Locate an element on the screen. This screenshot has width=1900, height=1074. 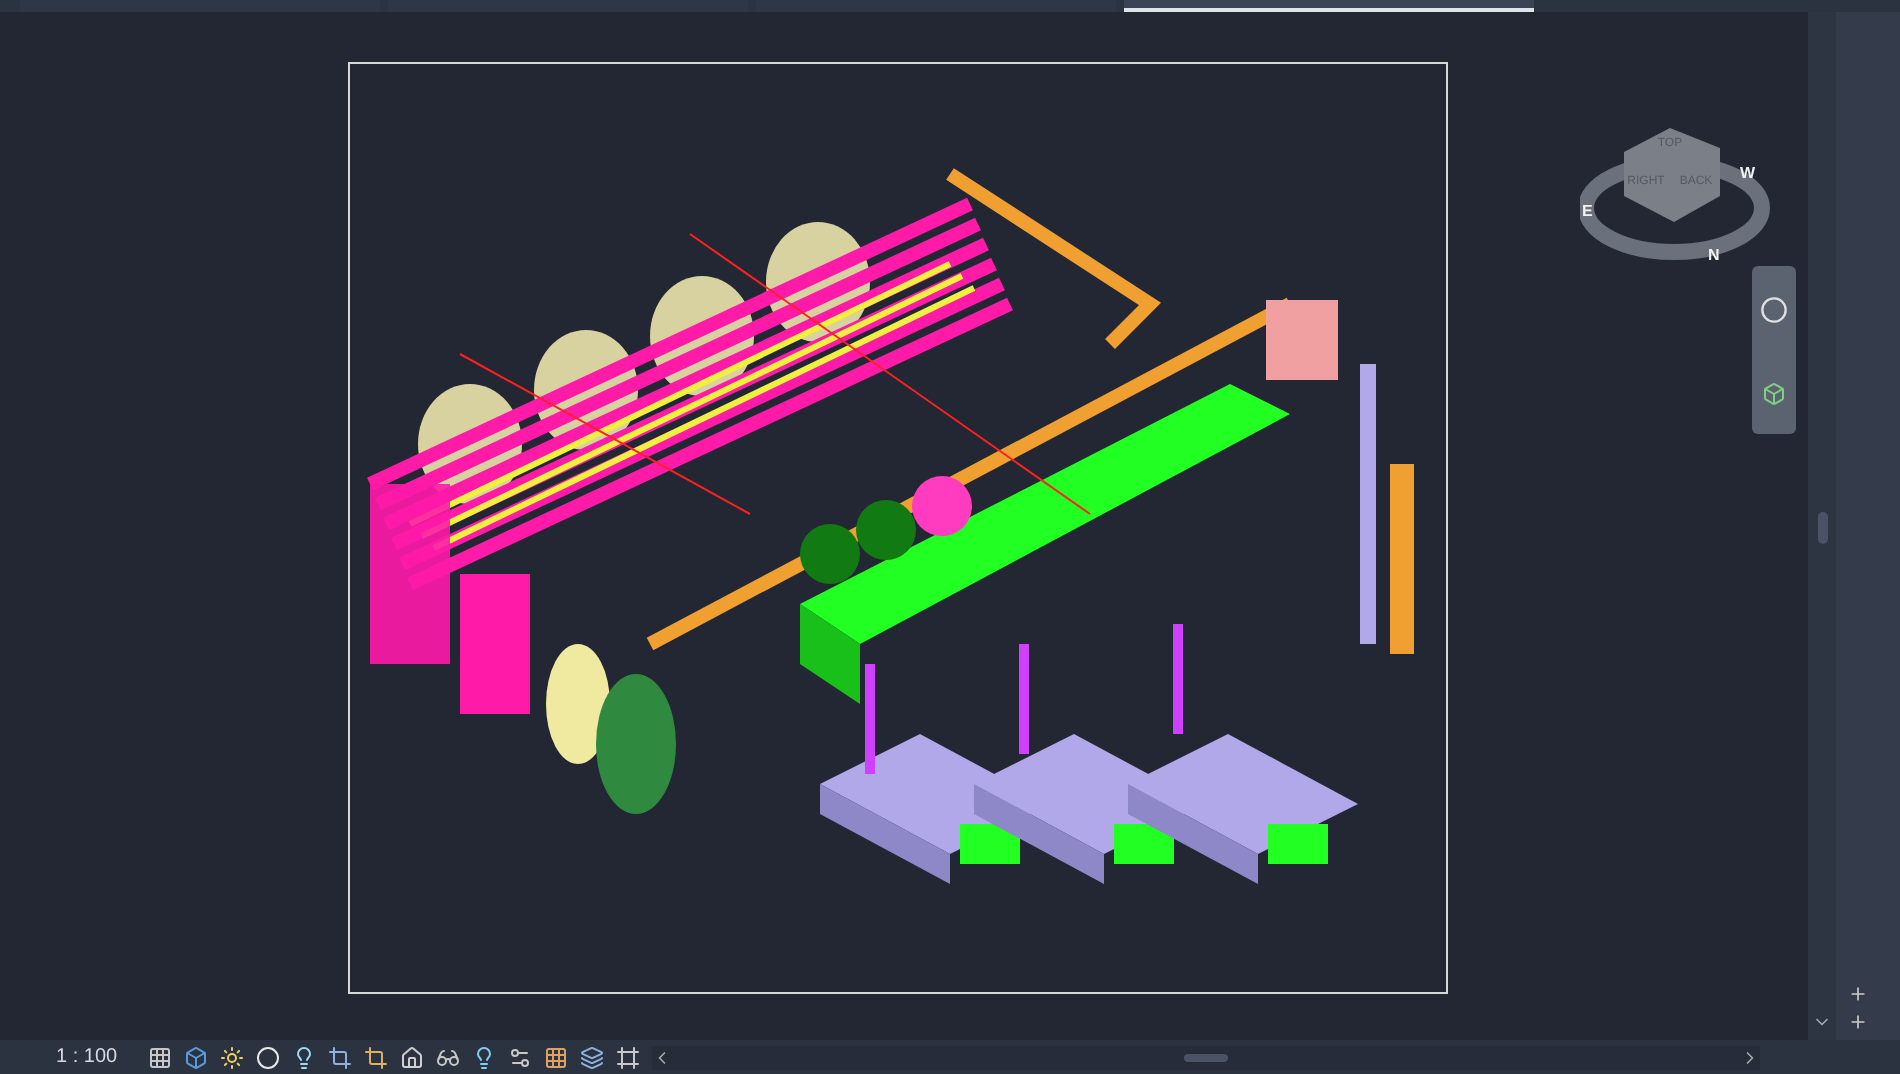
layers-icon is located at coordinates (592, 1057).